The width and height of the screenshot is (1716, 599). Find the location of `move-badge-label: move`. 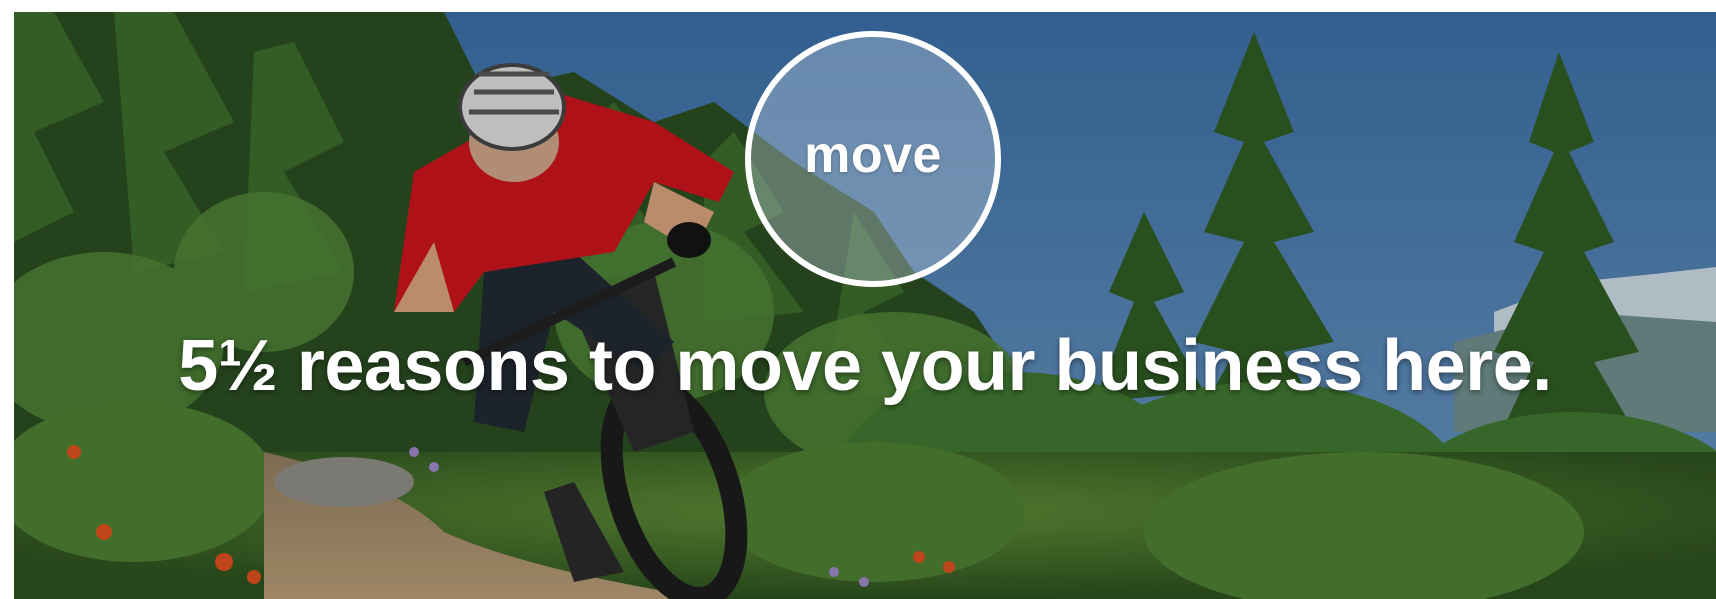

move-badge-label: move is located at coordinates (873, 155).